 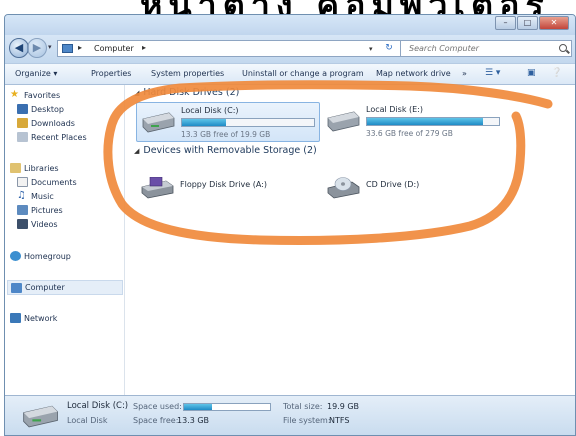 I want to click on forward-button: ▶, so click(x=37, y=48).